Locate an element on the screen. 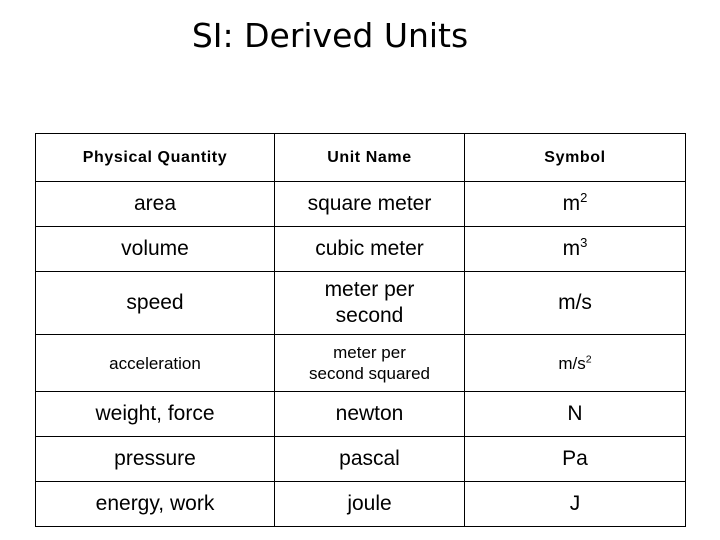  table-row: energy, work joule J is located at coordinates (360, 504).